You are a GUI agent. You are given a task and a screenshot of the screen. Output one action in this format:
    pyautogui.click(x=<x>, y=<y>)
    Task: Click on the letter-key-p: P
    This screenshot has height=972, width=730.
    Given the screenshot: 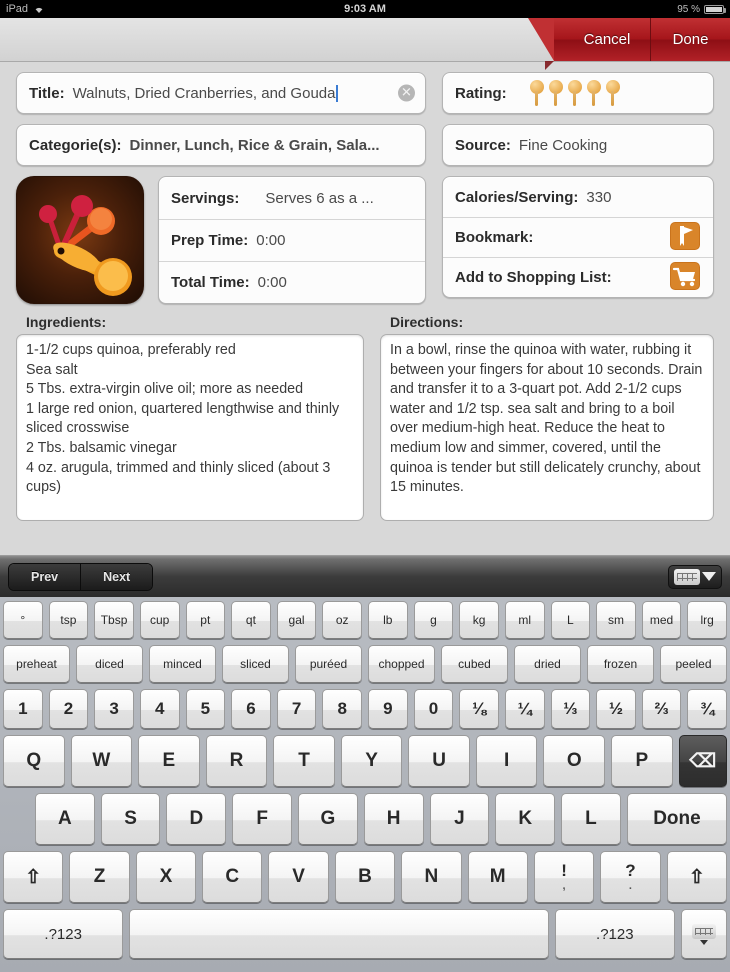 What is the action you would take?
    pyautogui.click(x=642, y=761)
    